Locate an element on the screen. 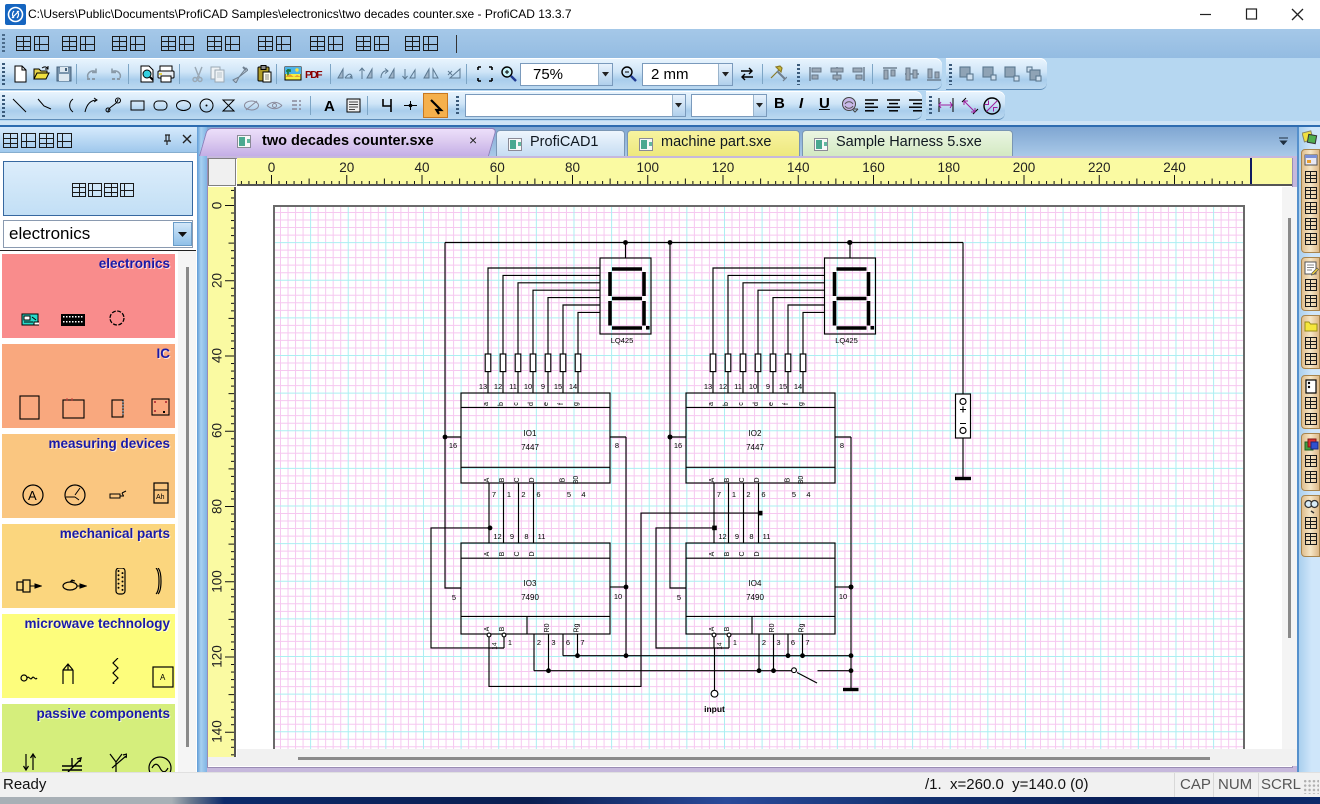  svg-text: PDF is located at coordinates (314, 75).